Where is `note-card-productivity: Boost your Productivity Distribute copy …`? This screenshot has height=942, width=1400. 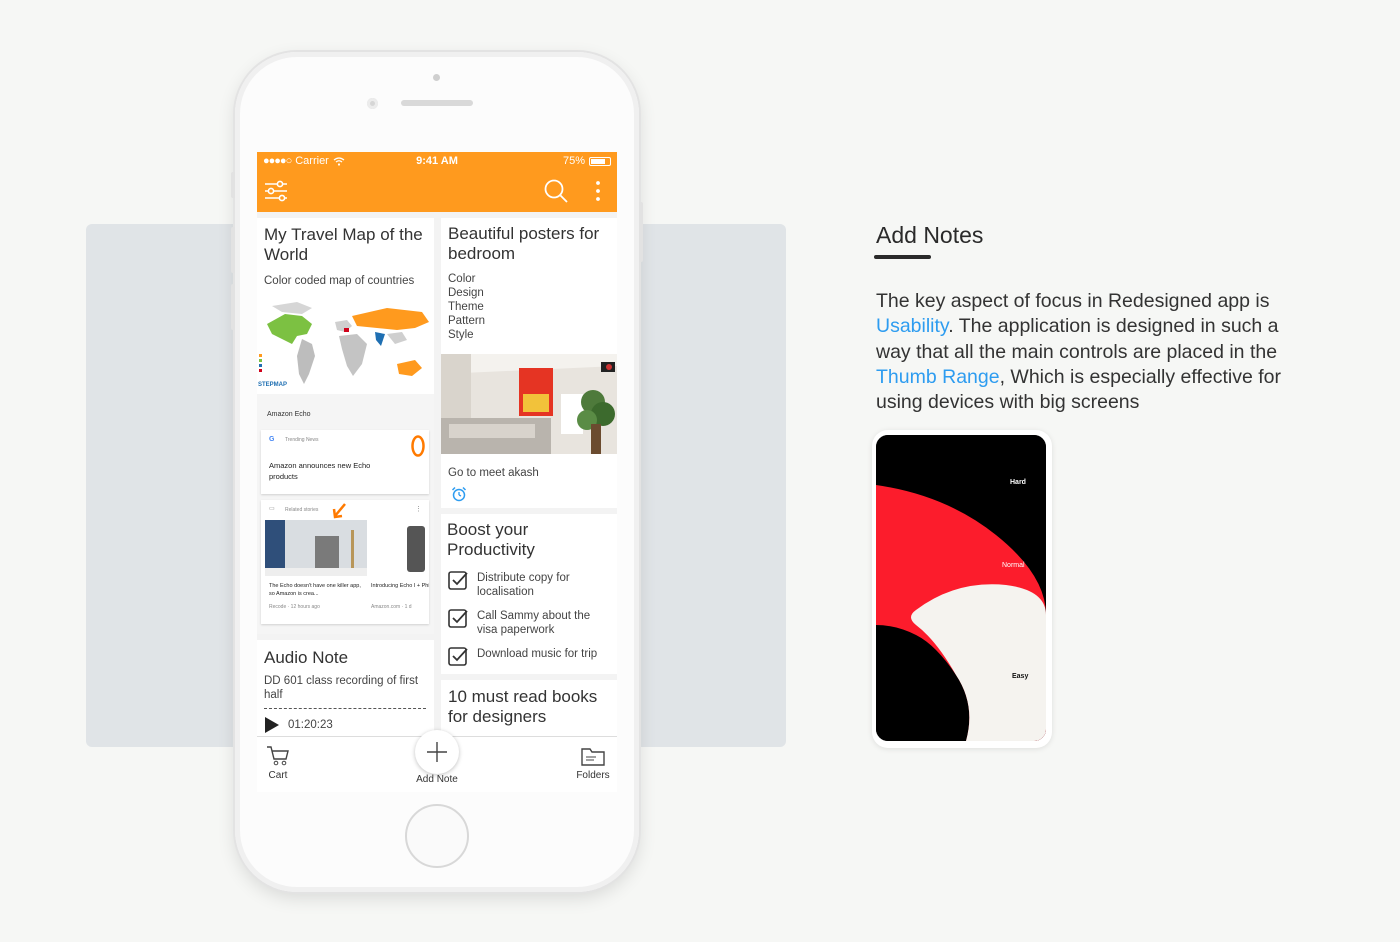 note-card-productivity: Boost your Productivity Distribute copy … is located at coordinates (529, 594).